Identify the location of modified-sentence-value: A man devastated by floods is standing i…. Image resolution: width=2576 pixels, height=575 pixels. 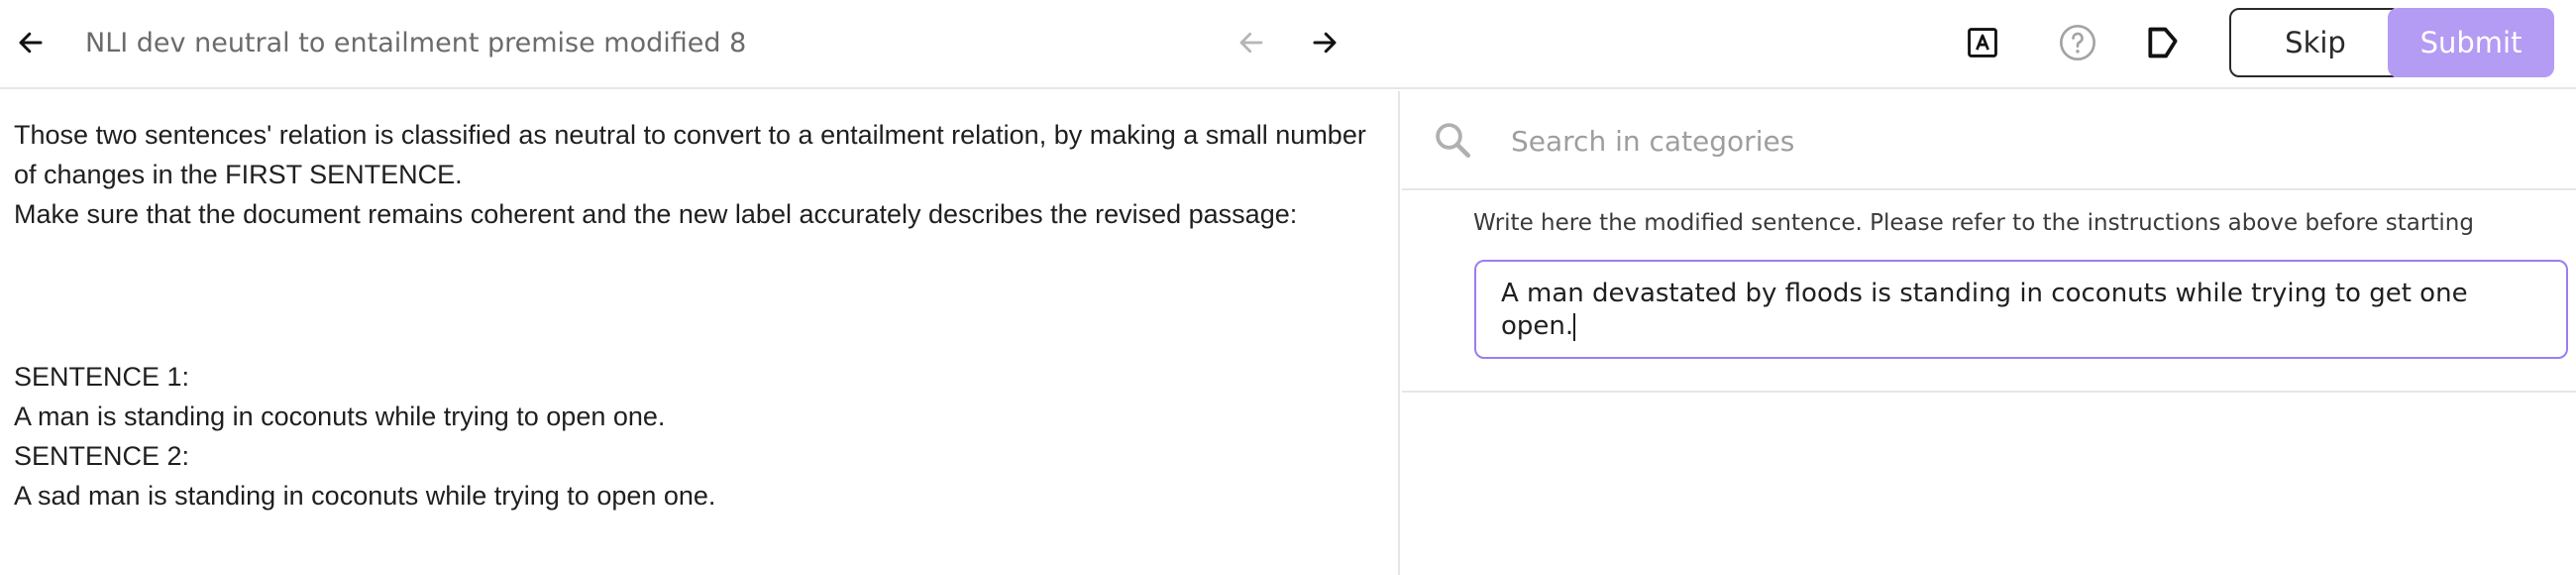
(1984, 310).